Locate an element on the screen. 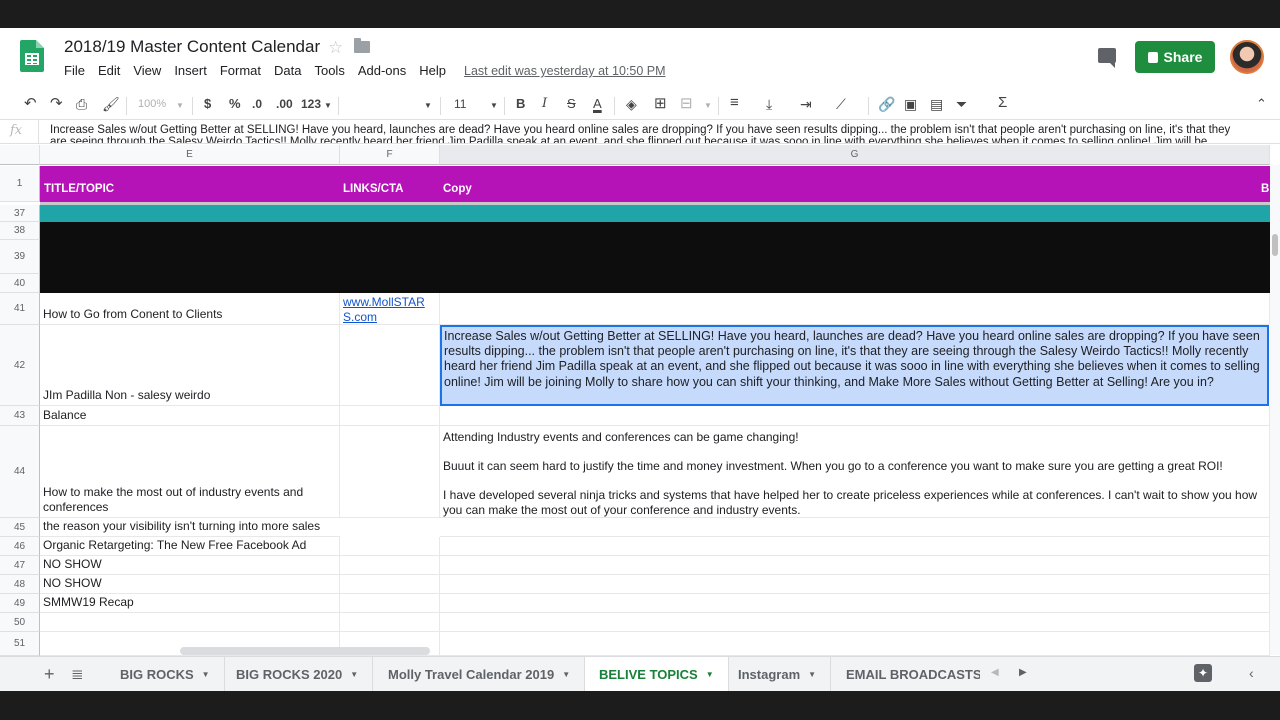 Image resolution: width=1280 pixels, height=720 pixels. row-header: 1 is located at coordinates (20, 184).